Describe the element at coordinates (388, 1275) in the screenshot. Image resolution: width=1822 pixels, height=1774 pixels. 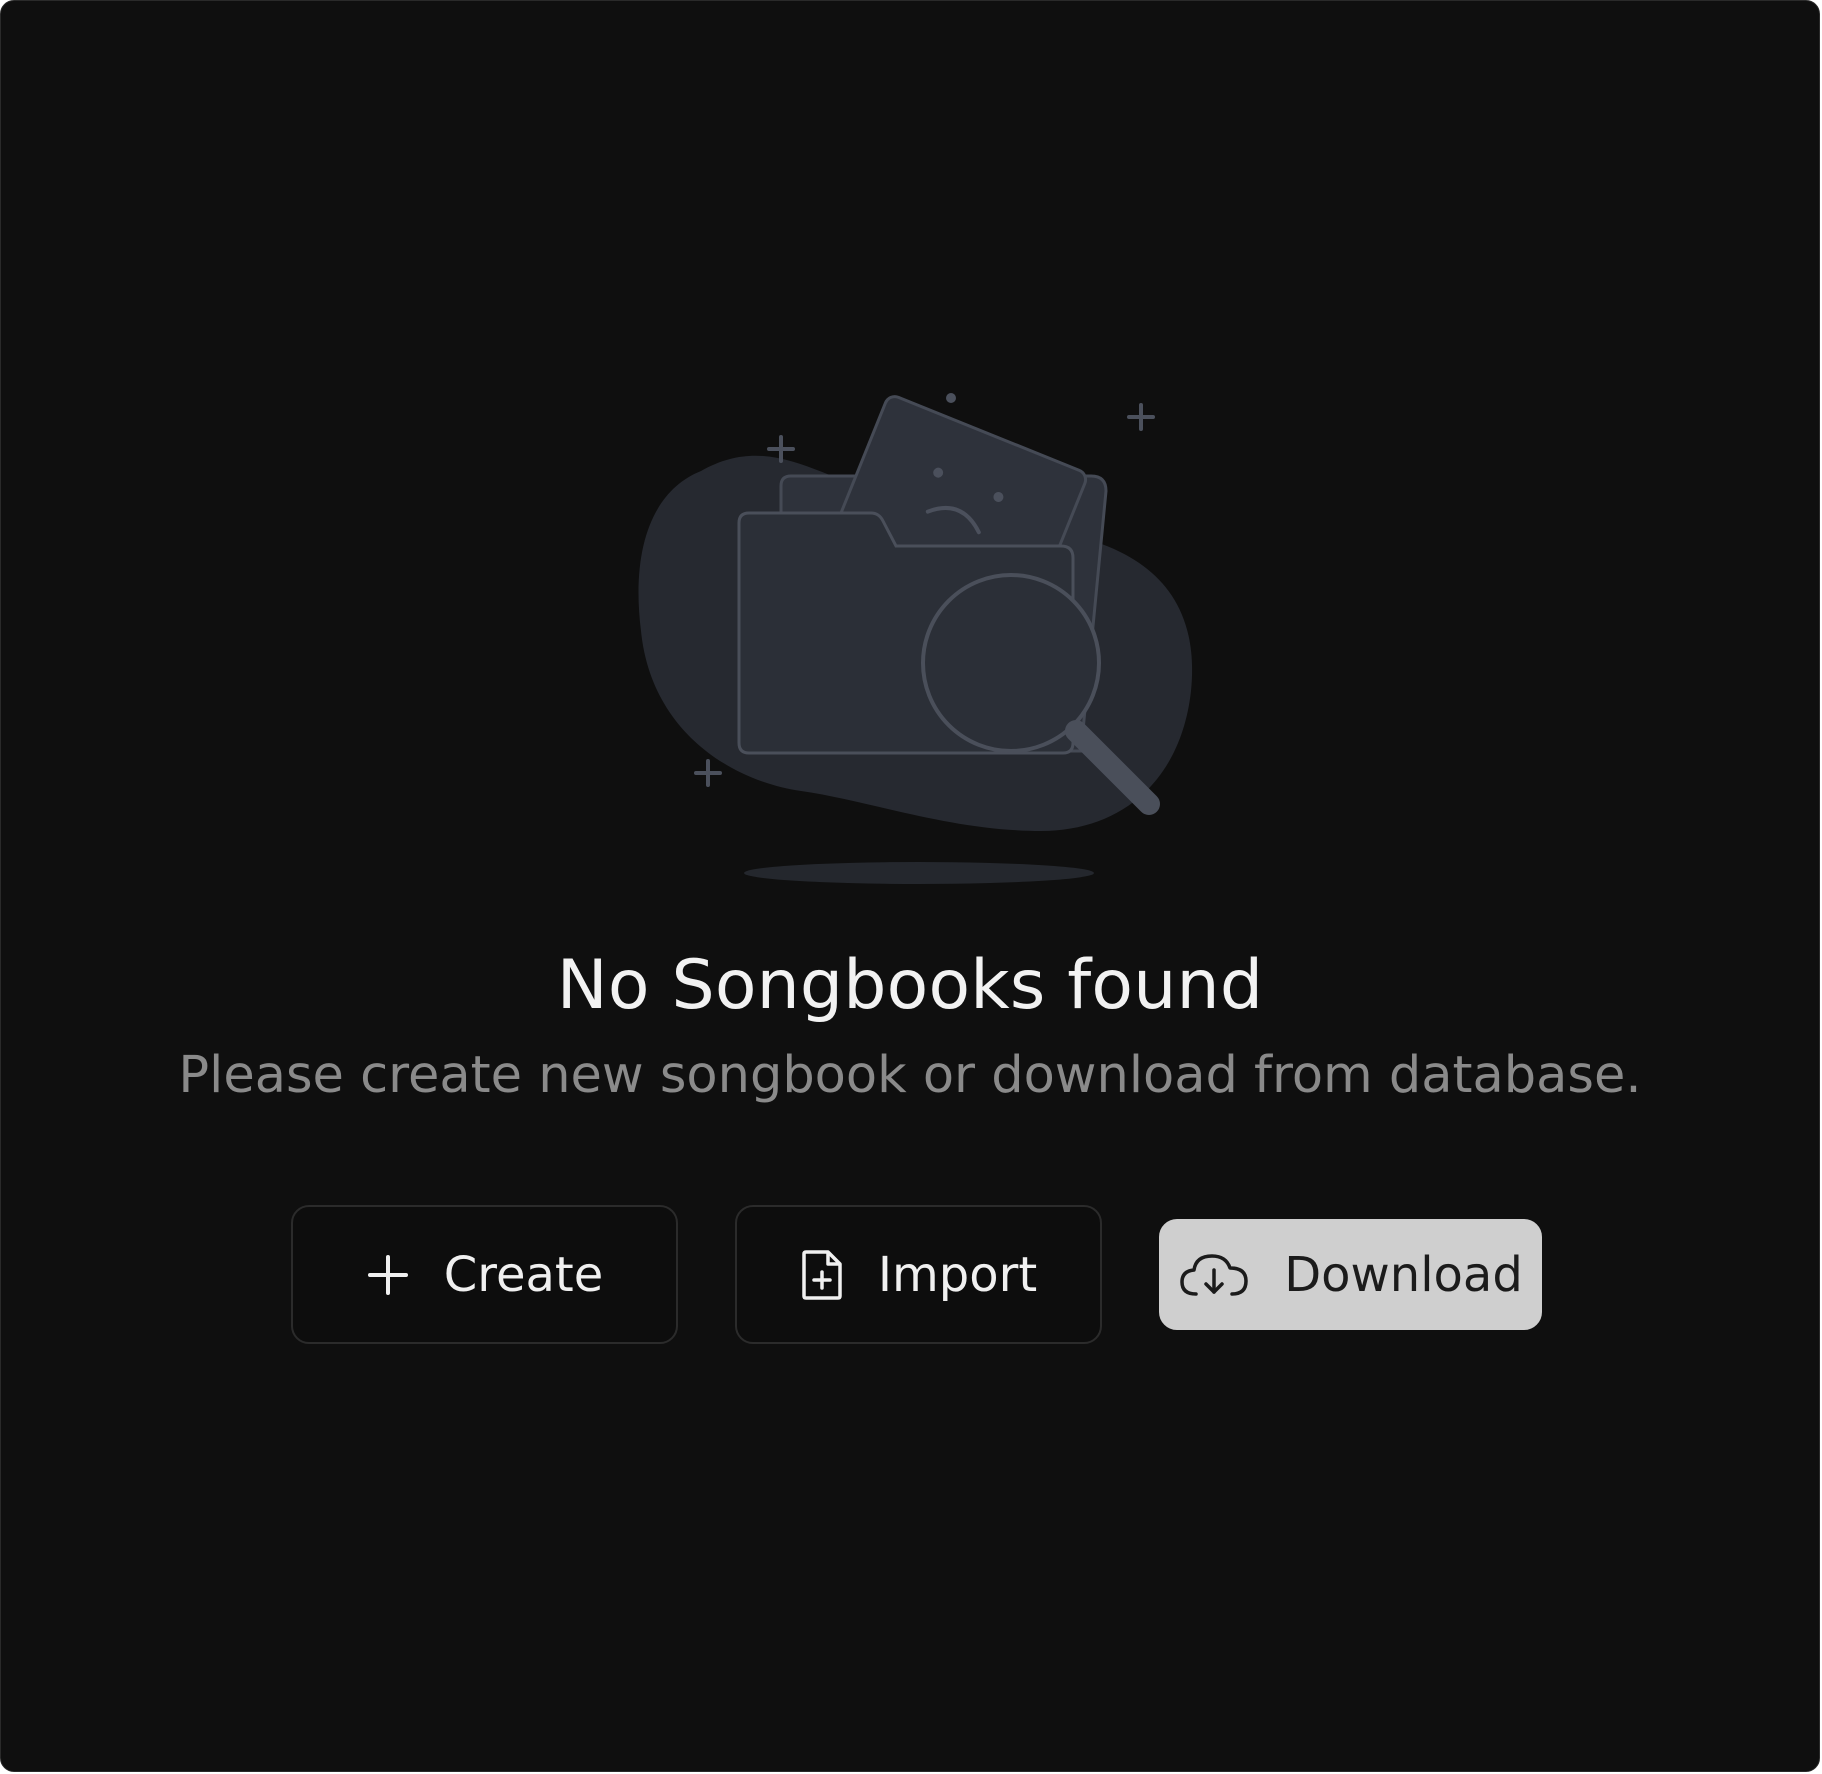
I see `plus-icon` at that location.